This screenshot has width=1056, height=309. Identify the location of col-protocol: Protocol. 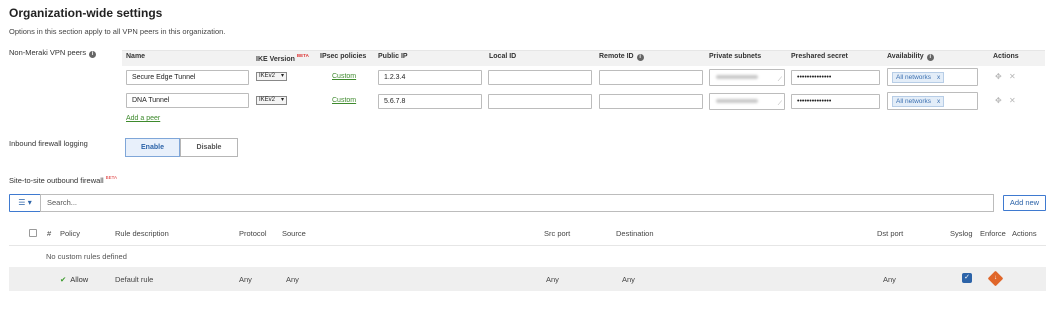
(253, 233).